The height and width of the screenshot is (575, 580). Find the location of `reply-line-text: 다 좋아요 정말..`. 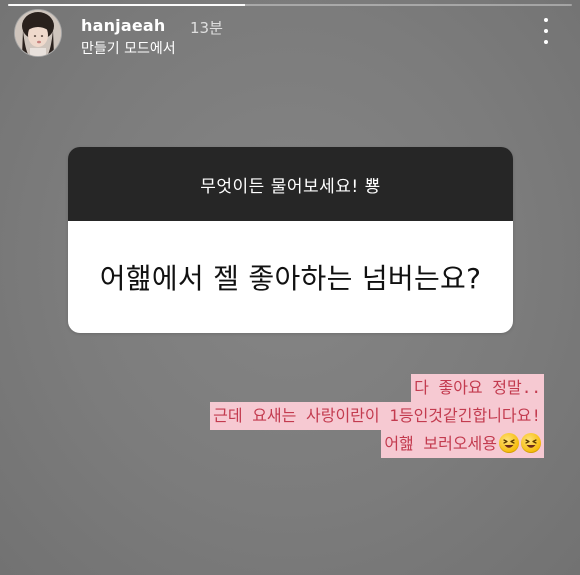

reply-line-text: 다 좋아요 정말.. is located at coordinates (477, 388).